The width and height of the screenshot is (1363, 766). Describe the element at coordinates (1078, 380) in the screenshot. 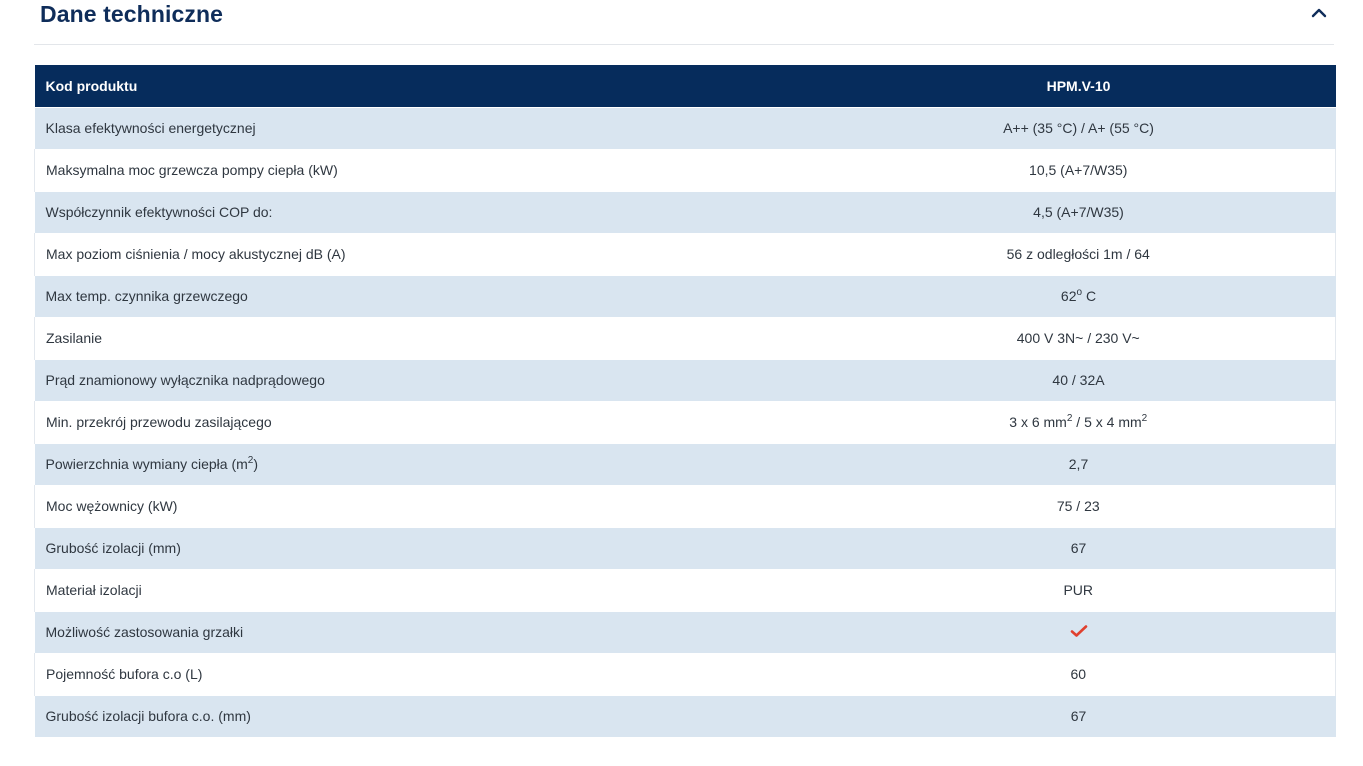

I see `row-value: 40 / 32A` at that location.